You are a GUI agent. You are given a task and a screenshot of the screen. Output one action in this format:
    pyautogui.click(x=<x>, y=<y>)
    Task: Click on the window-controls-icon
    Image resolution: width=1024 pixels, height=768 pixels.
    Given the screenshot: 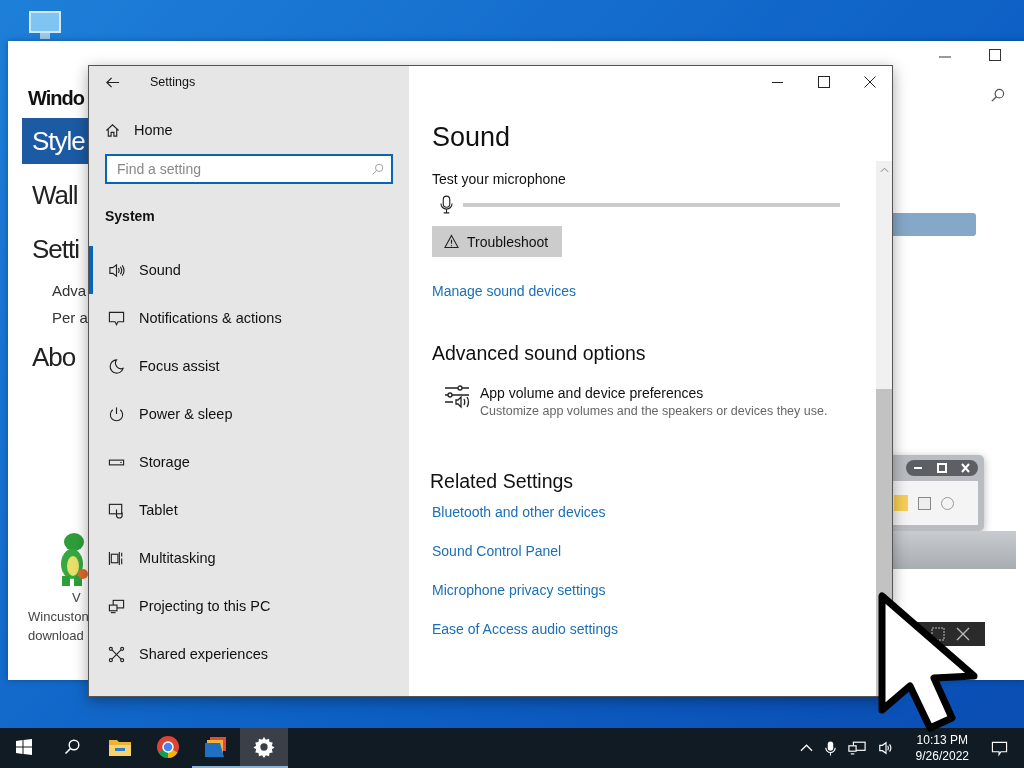 What is the action you would take?
    pyautogui.click(x=942, y=468)
    